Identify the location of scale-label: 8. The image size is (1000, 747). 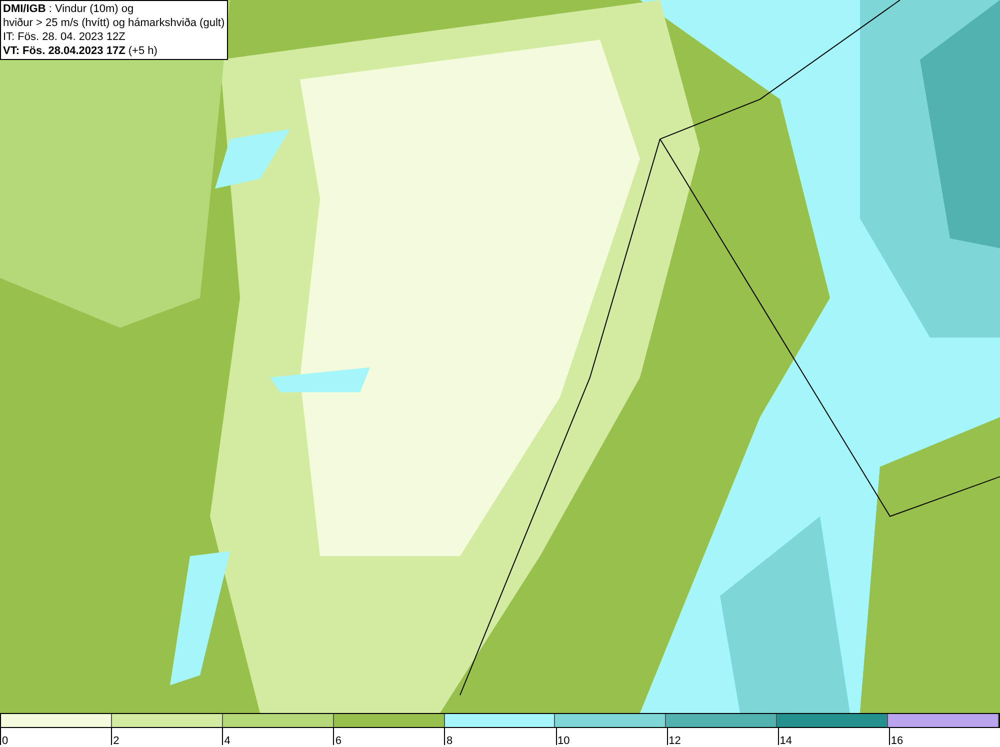
(449, 741).